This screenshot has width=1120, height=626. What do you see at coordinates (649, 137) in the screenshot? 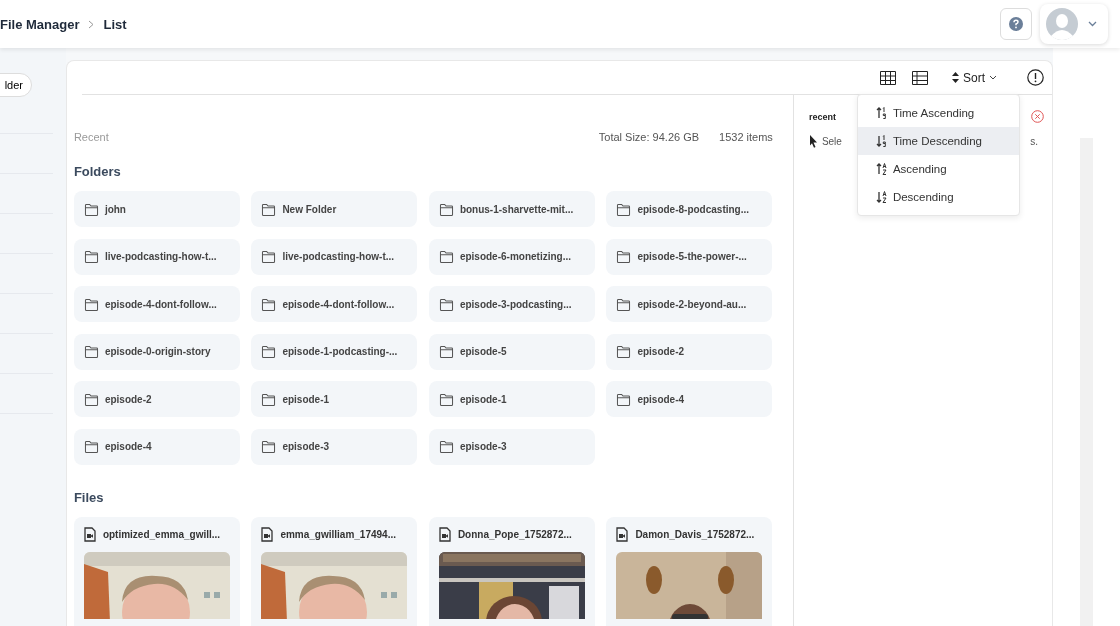
I see `total-size: Total Size: 94.26 GB` at bounding box center [649, 137].